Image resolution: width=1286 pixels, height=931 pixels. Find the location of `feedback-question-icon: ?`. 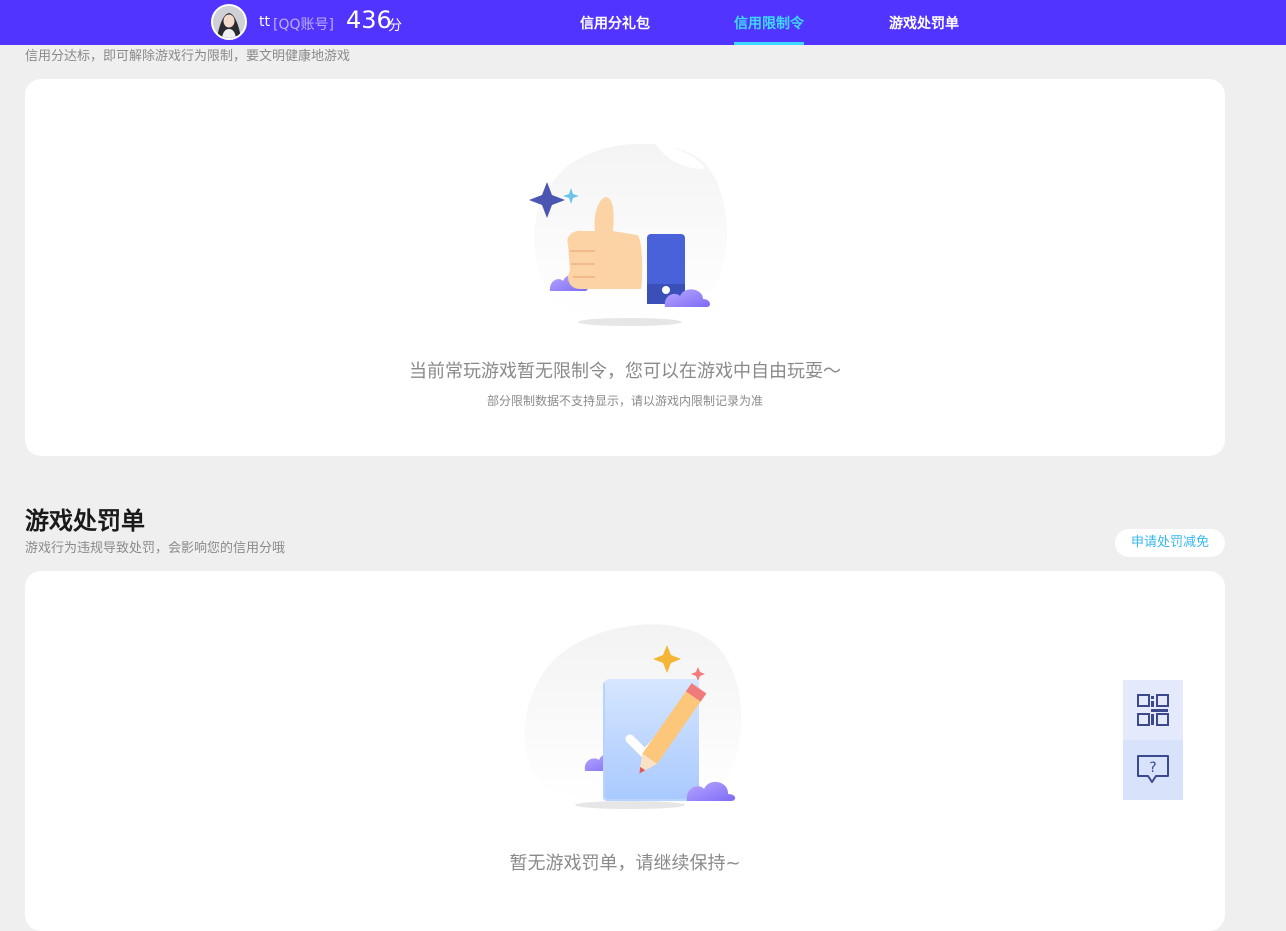

feedback-question-icon: ? is located at coordinates (1153, 769).